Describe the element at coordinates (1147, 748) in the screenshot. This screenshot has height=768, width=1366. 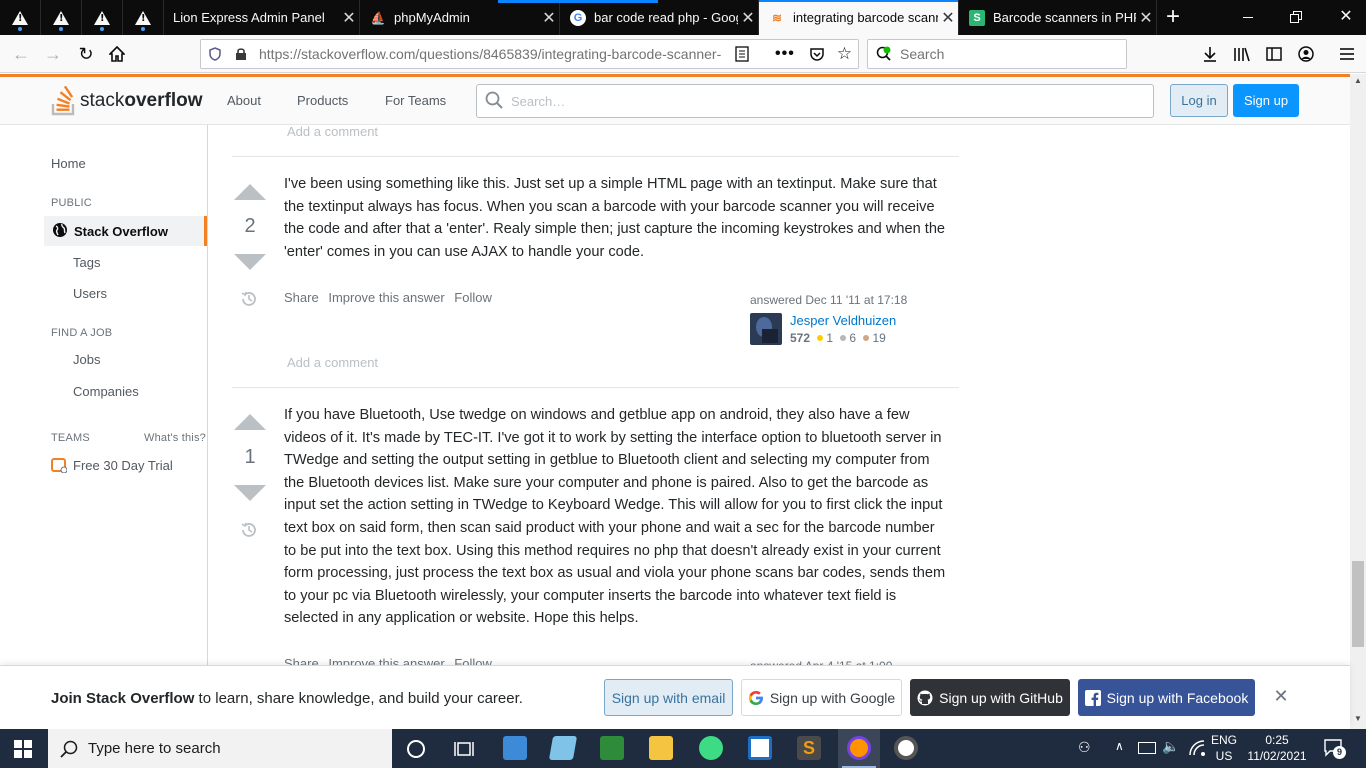
I see `battery-icon` at that location.